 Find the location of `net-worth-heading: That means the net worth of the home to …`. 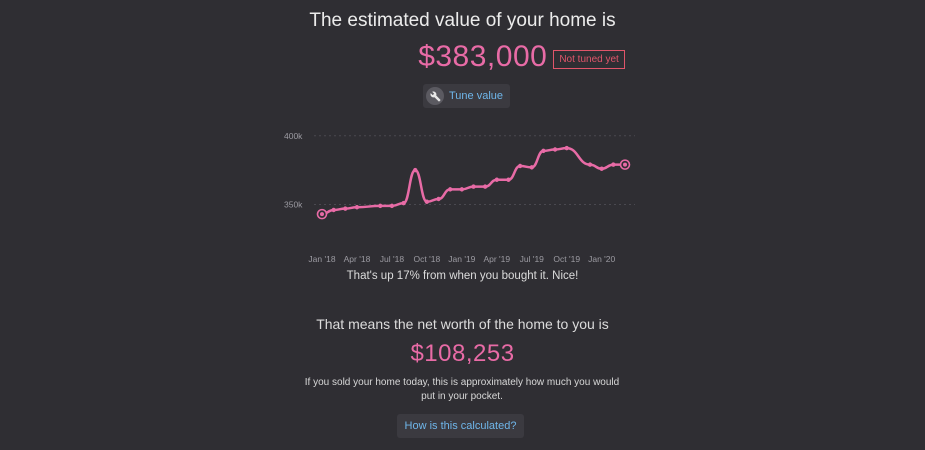

net-worth-heading: That means the net worth of the home to … is located at coordinates (462, 324).